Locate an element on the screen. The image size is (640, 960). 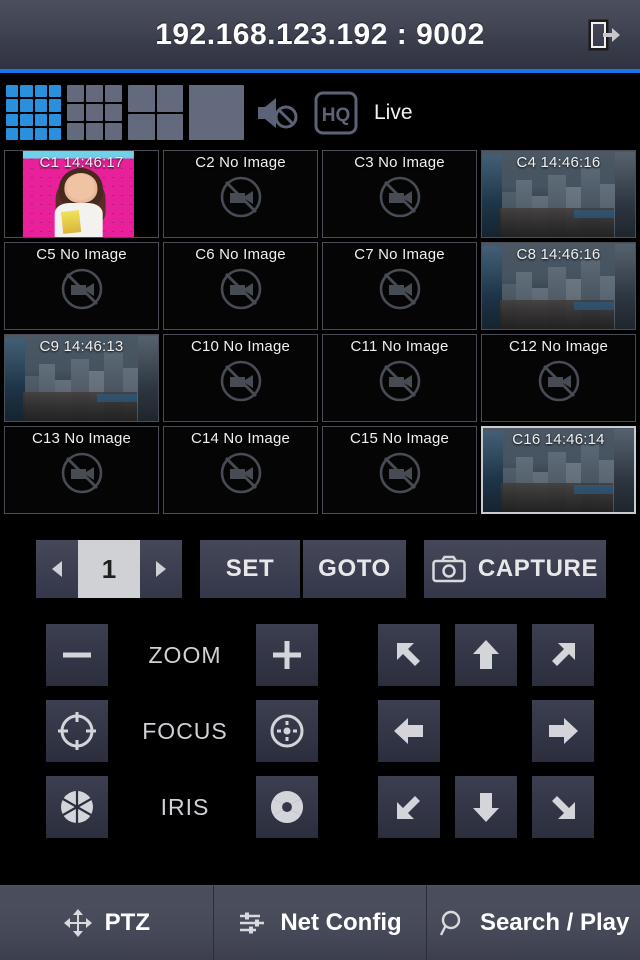
hq-icon: HQ is located at coordinates (336, 112).